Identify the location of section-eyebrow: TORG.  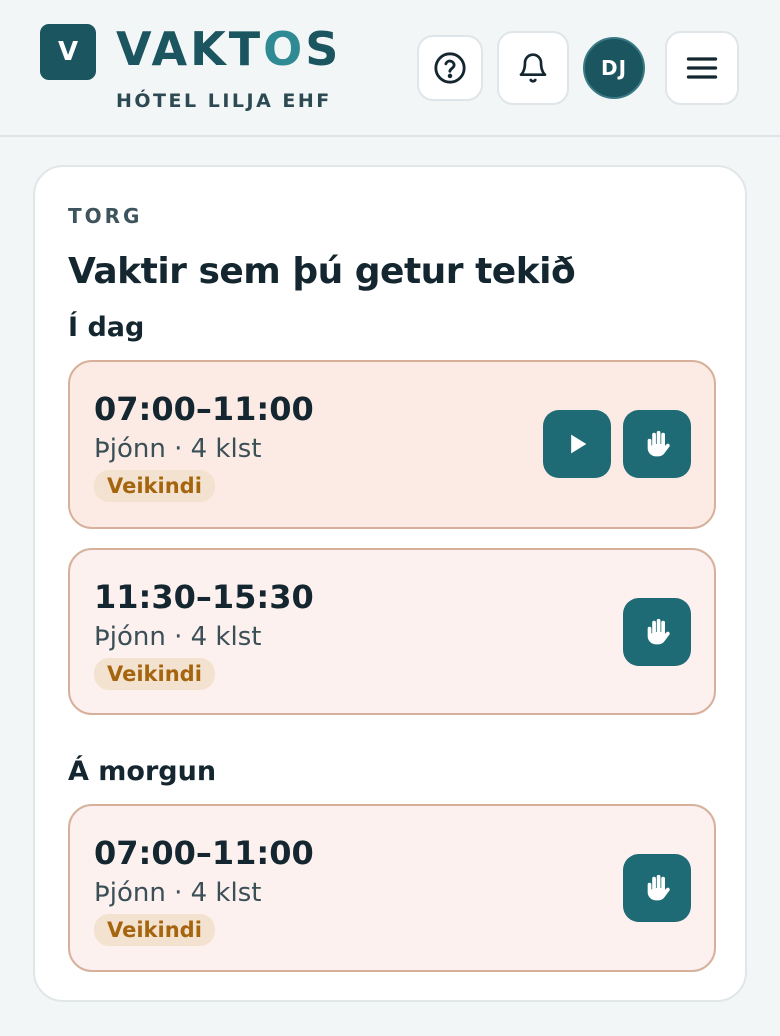
(105, 216).